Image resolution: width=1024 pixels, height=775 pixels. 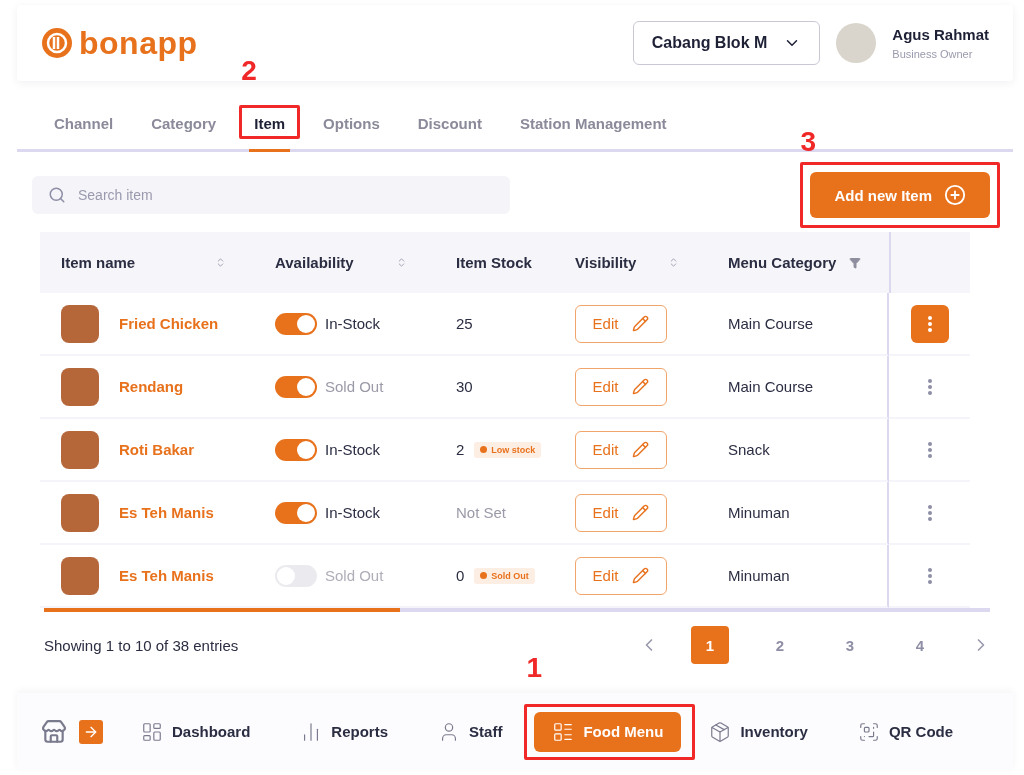 I want to click on avatar, so click(x=856, y=43).